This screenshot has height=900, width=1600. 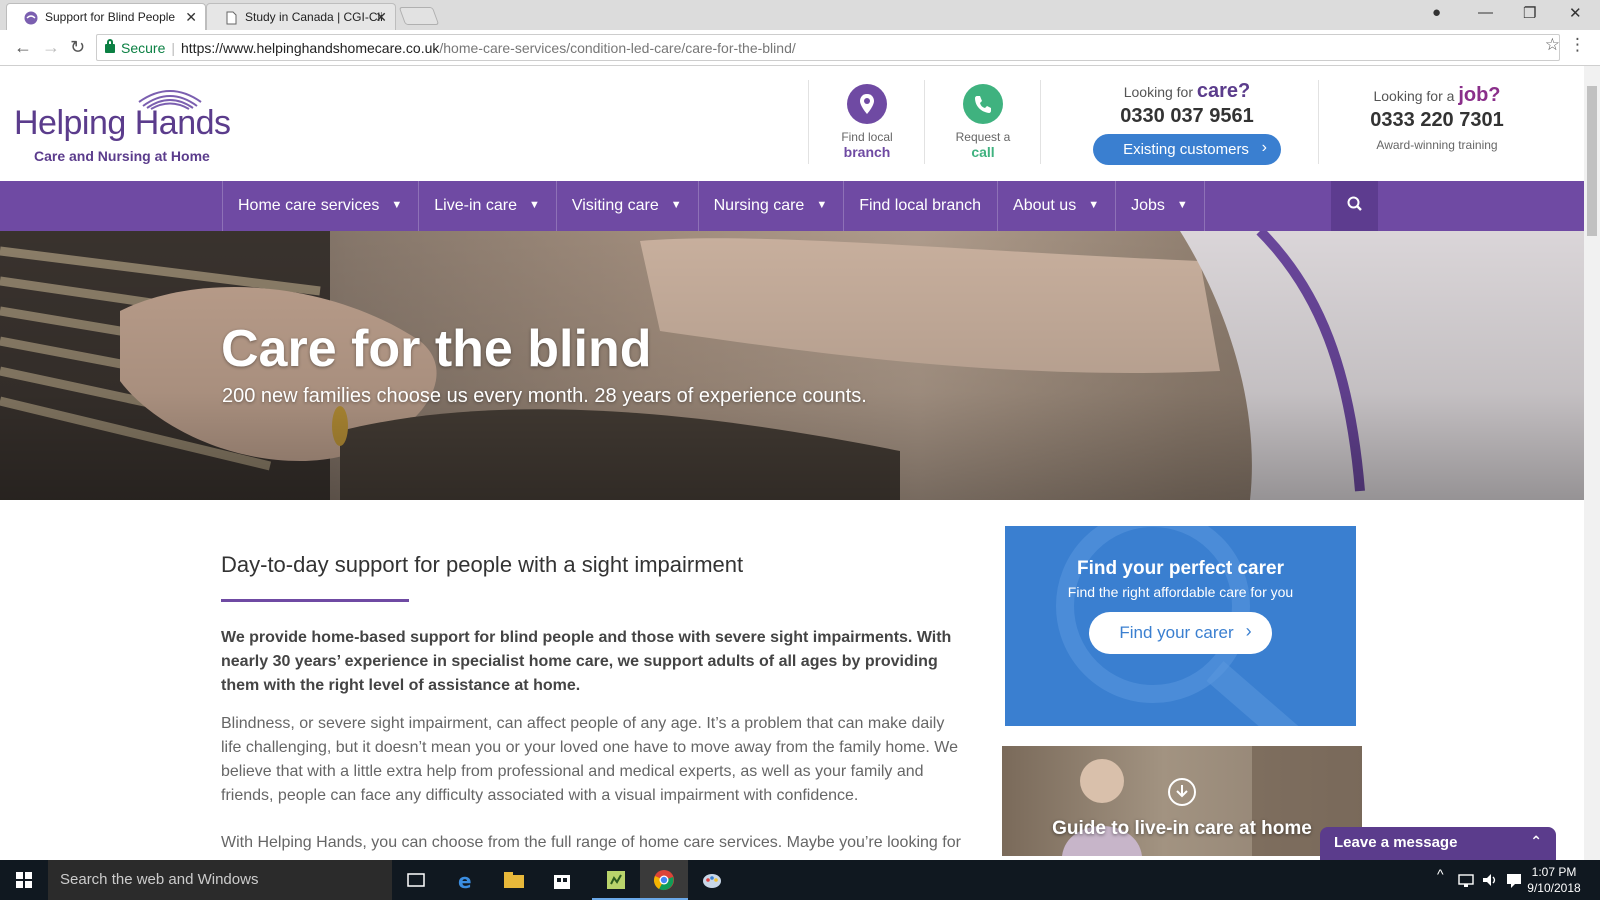 I want to click on forward-button: →, so click(x=51, y=47).